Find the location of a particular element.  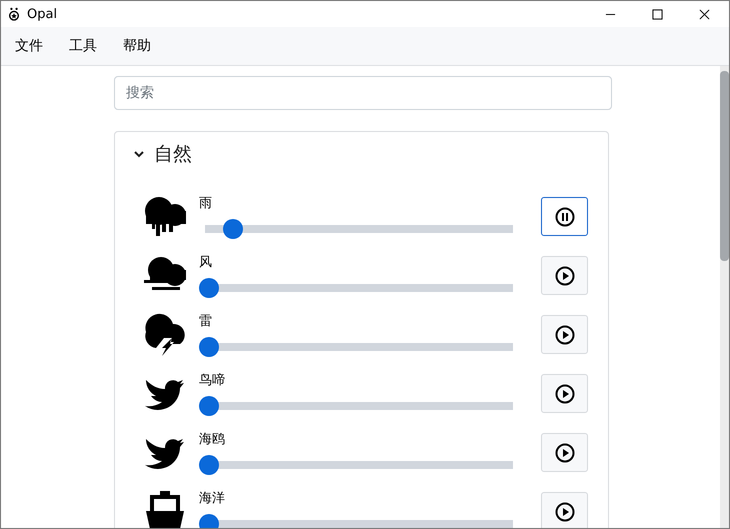

sound-name: 雨 is located at coordinates (206, 203).